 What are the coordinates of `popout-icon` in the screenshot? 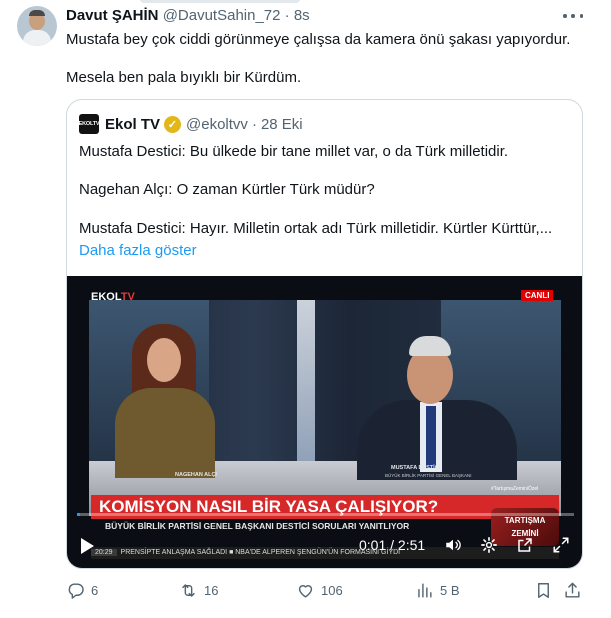 It's located at (525, 545).